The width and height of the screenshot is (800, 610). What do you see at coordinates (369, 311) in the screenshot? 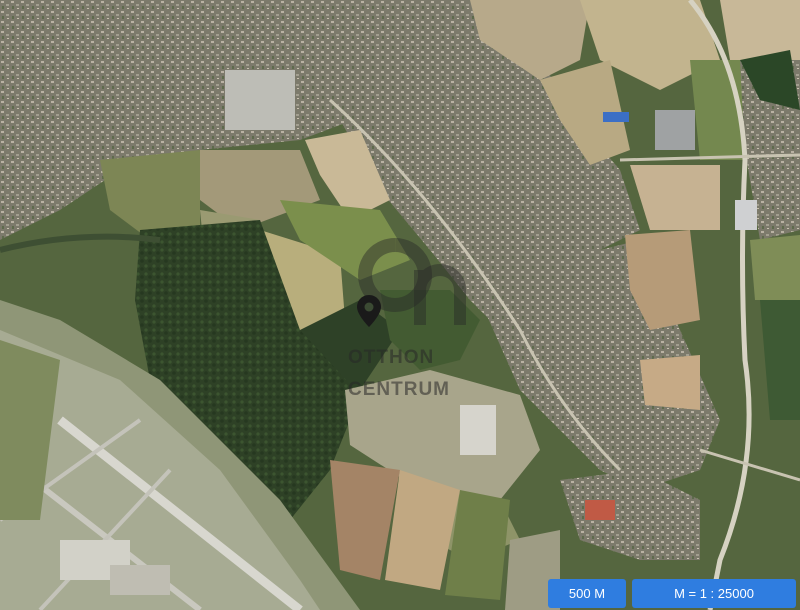
I see `location-pin-icon` at bounding box center [369, 311].